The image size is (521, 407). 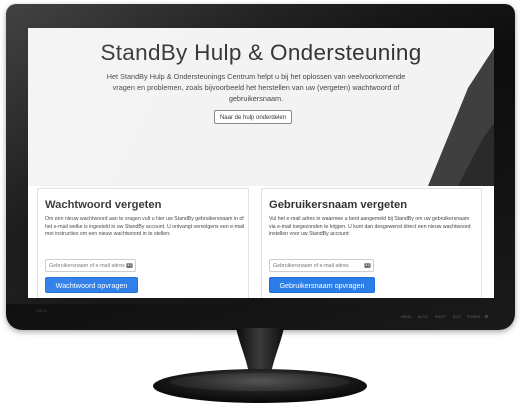 What do you see at coordinates (486, 316) in the screenshot?
I see `power-led-icon` at bounding box center [486, 316].